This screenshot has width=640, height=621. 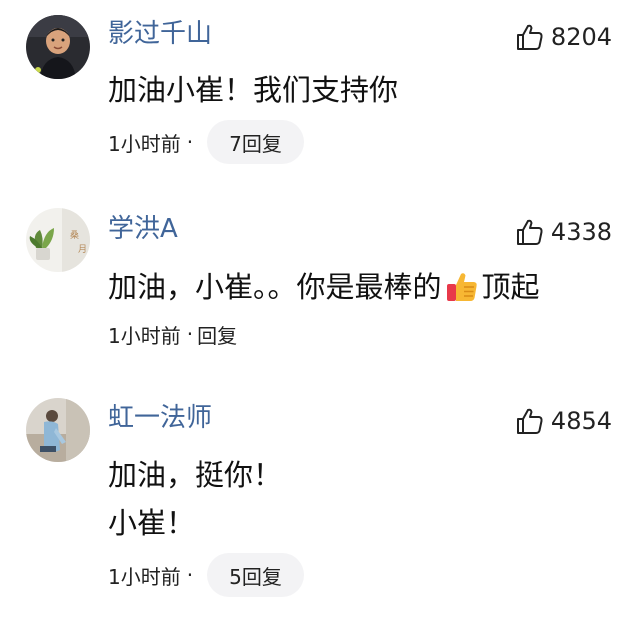 What do you see at coordinates (160, 418) in the screenshot?
I see `username: 虹一法师` at bounding box center [160, 418].